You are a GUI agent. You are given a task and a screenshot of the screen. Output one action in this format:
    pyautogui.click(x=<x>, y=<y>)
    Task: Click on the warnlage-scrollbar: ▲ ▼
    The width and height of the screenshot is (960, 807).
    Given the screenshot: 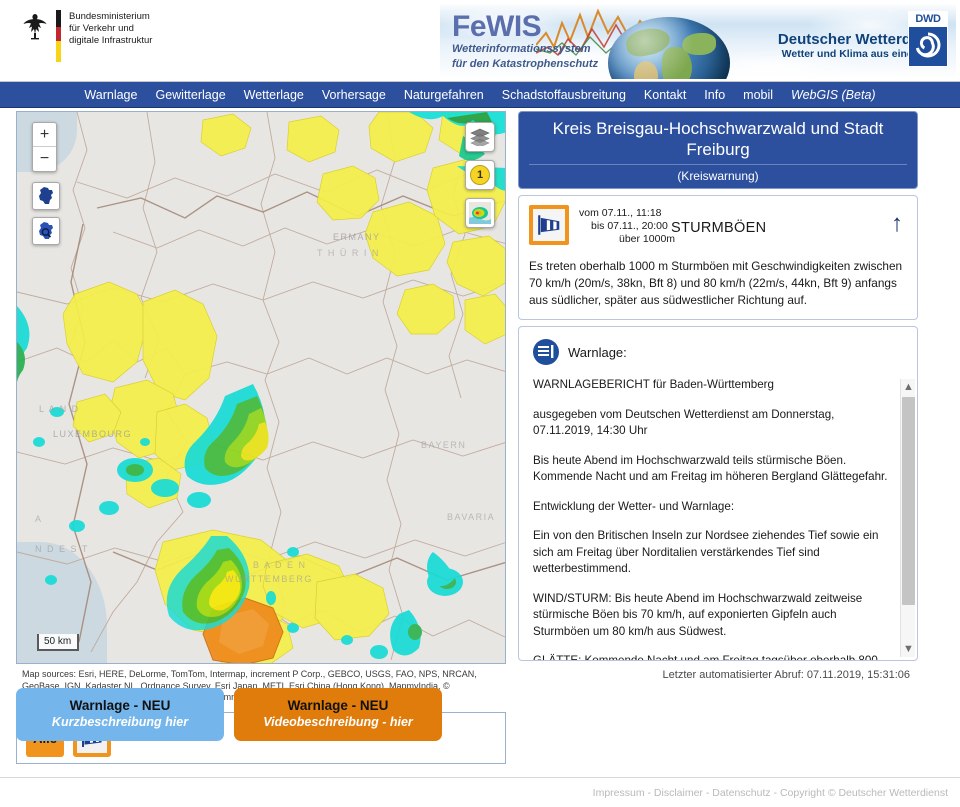 What is the action you would take?
    pyautogui.click(x=907, y=518)
    